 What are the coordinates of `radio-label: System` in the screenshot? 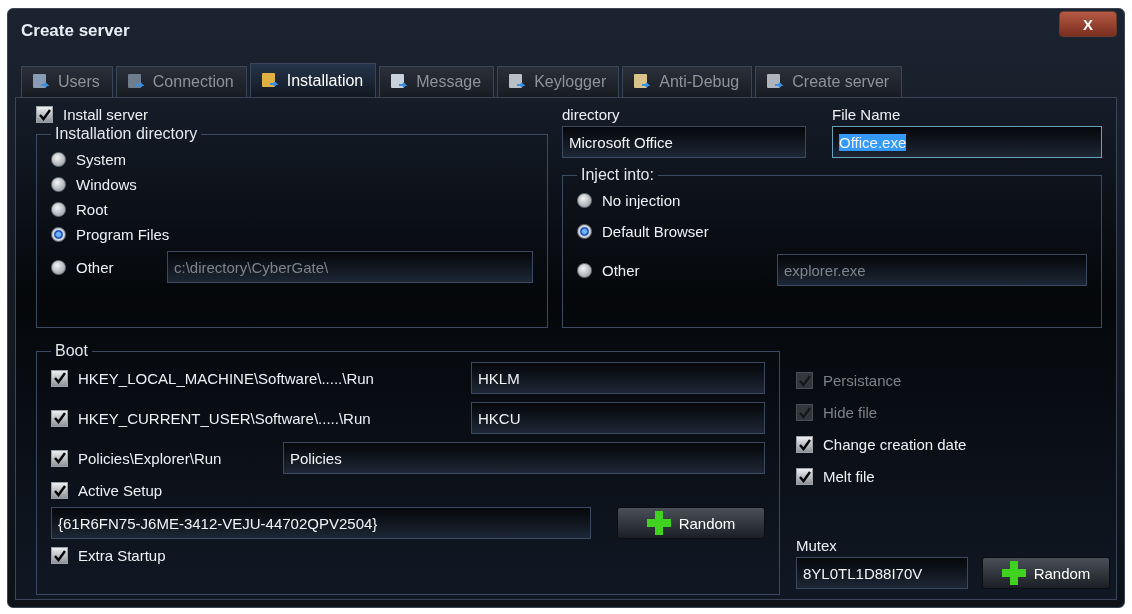 It's located at (101, 159).